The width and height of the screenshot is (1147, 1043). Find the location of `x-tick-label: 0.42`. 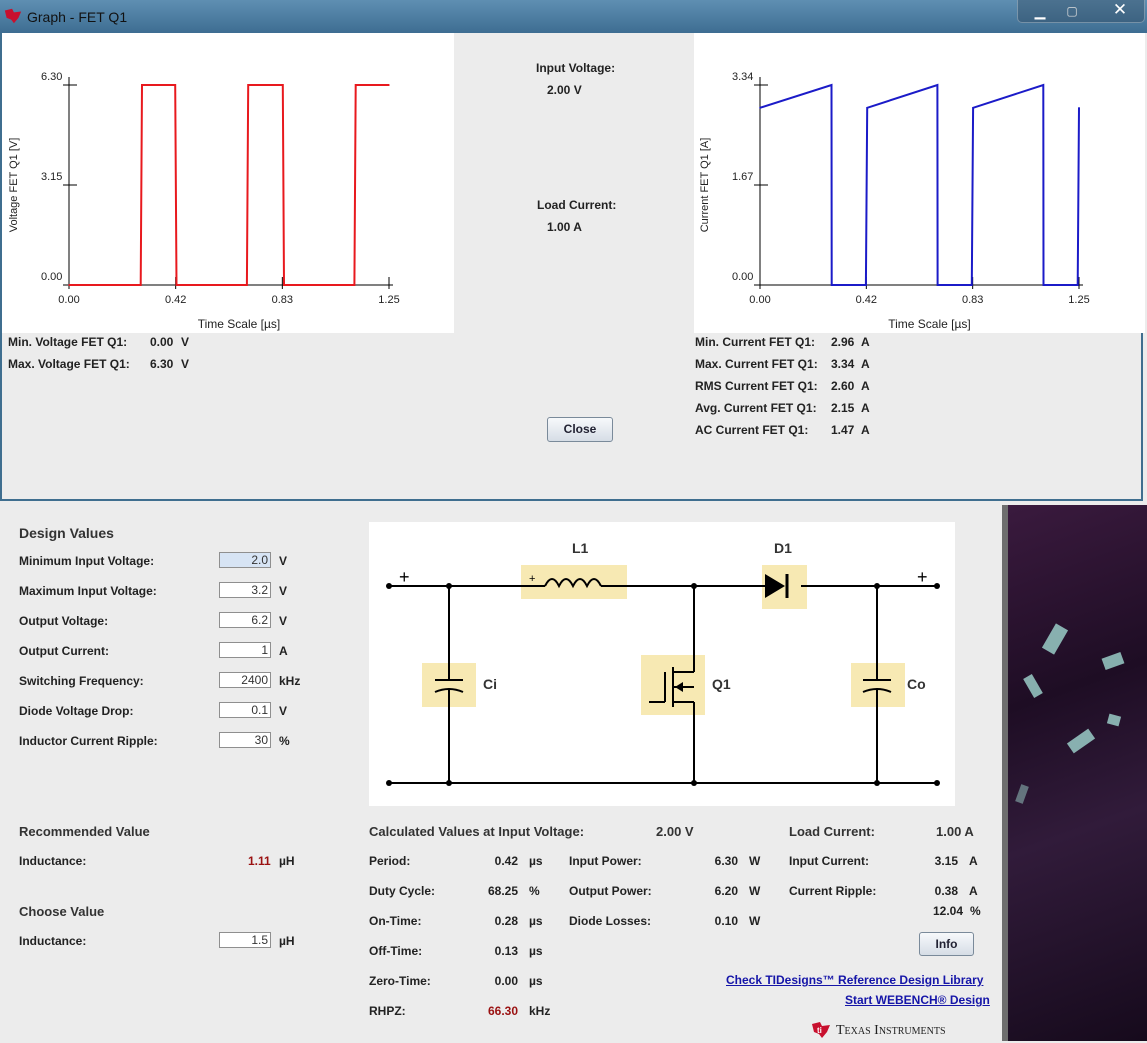

x-tick-label: 0.42 is located at coordinates (866, 300).